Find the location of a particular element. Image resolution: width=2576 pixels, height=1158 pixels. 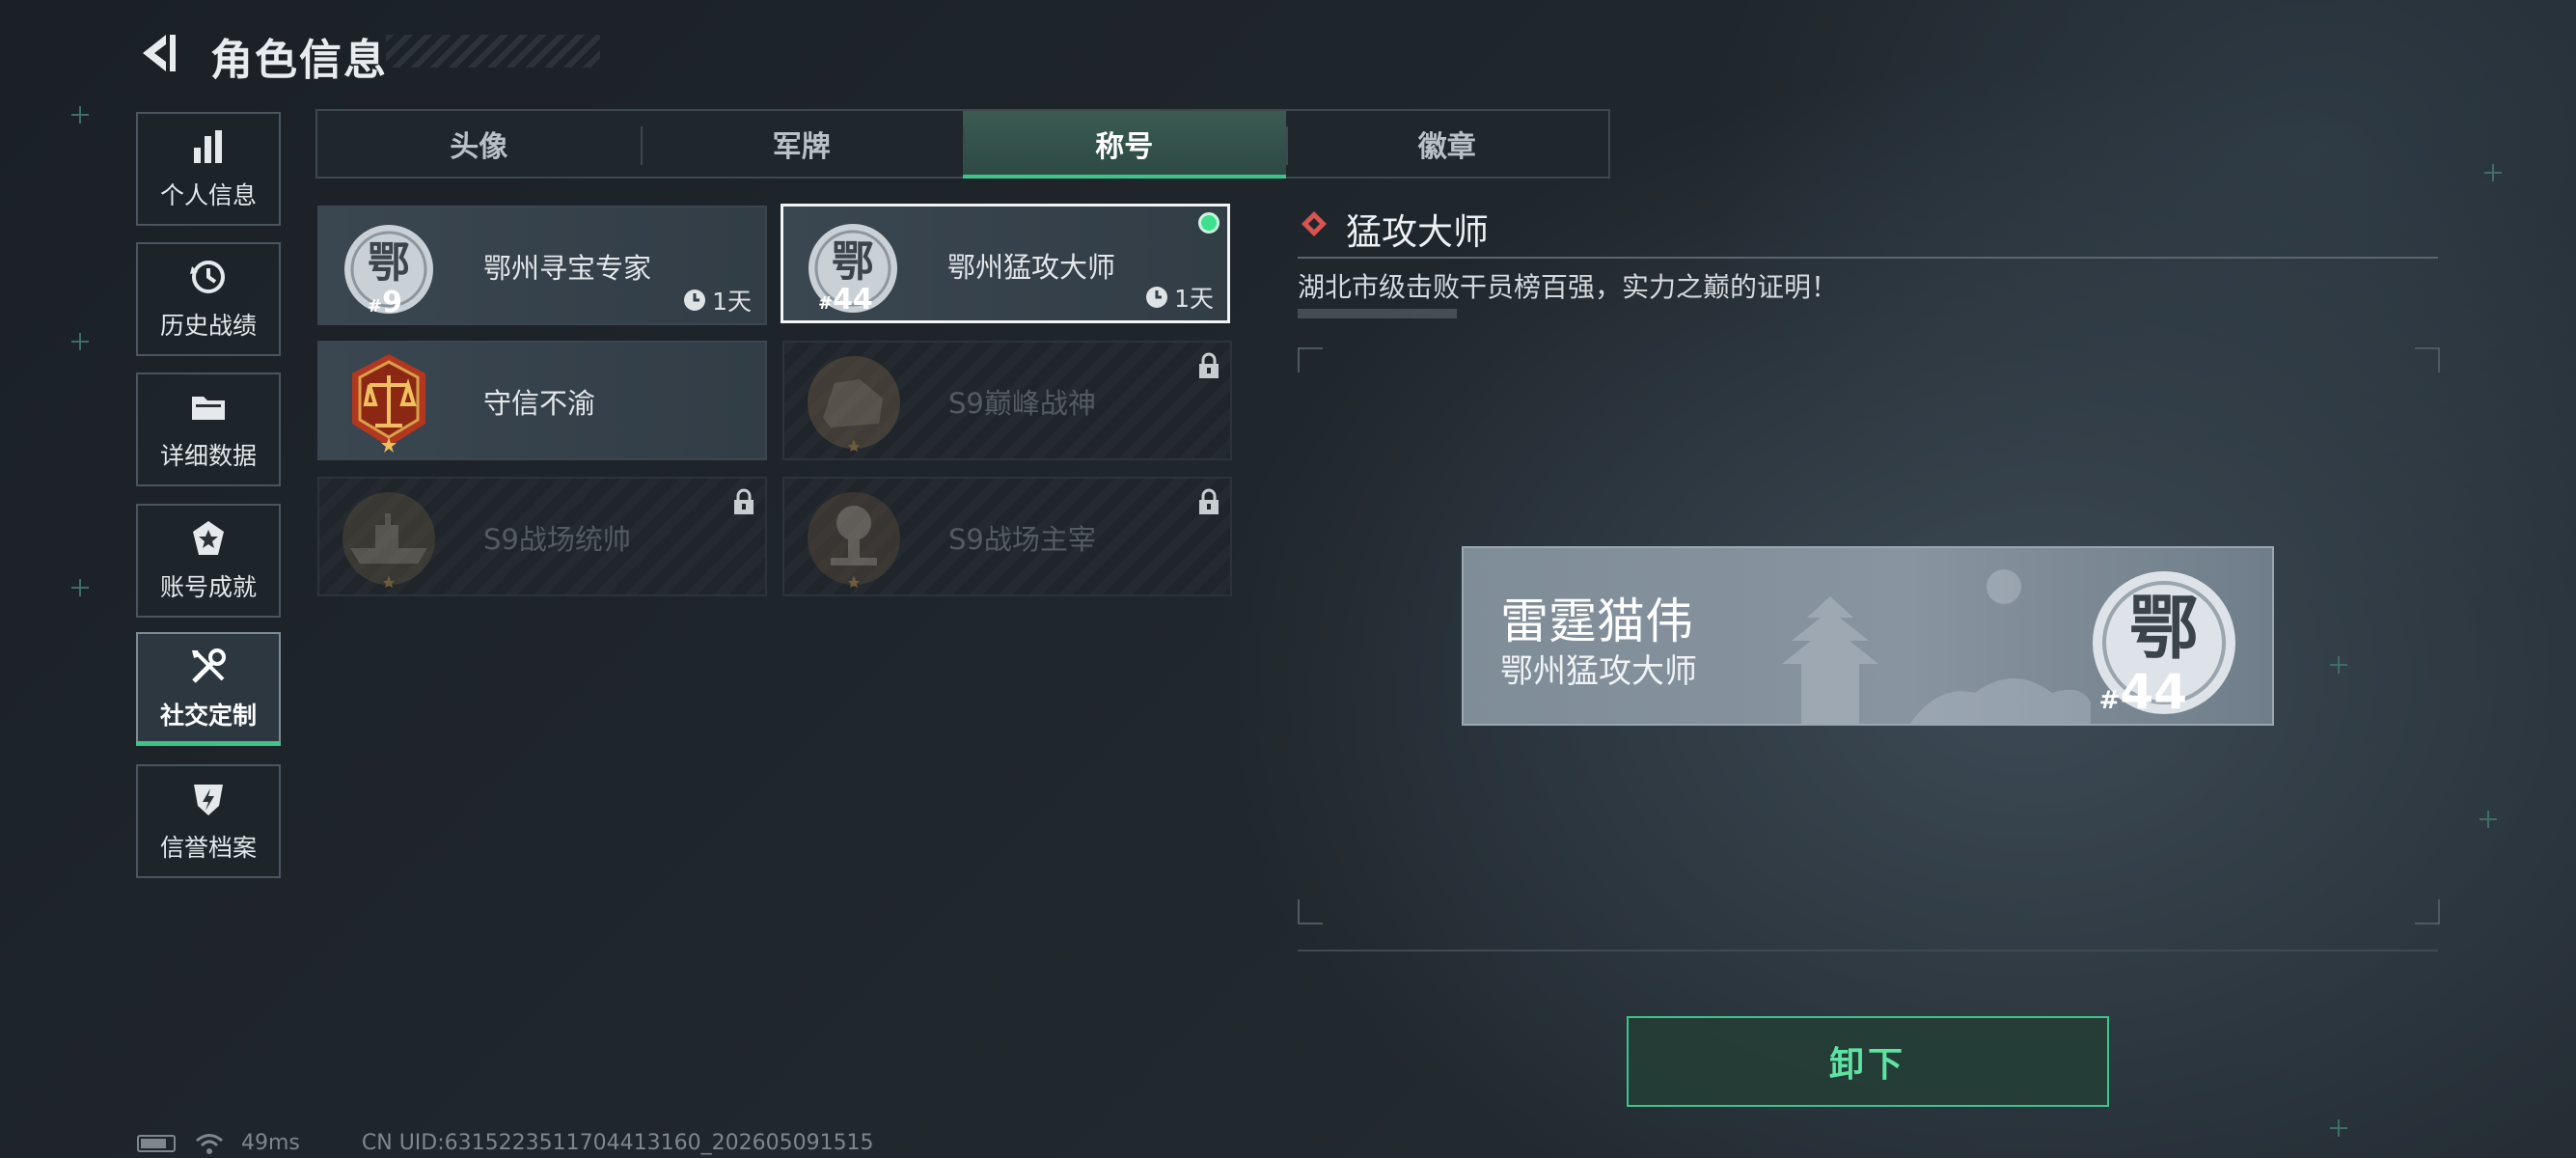

title-name: S9巅峰战神 is located at coordinates (1022, 403).